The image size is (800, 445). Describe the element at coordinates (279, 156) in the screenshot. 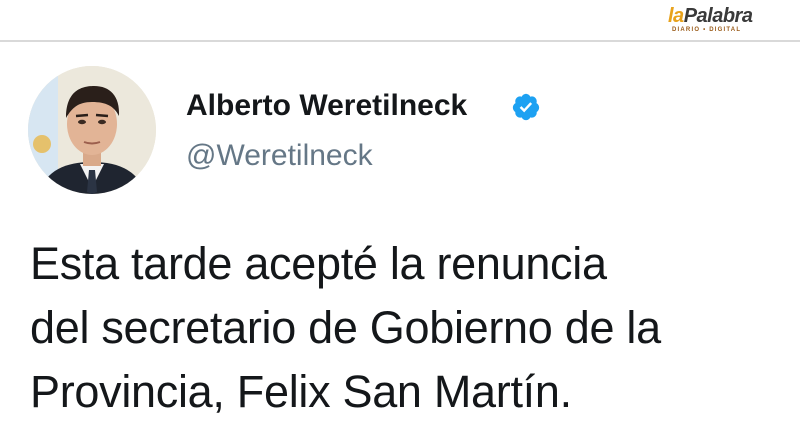

I see `author-handle: @Weretilneck` at that location.